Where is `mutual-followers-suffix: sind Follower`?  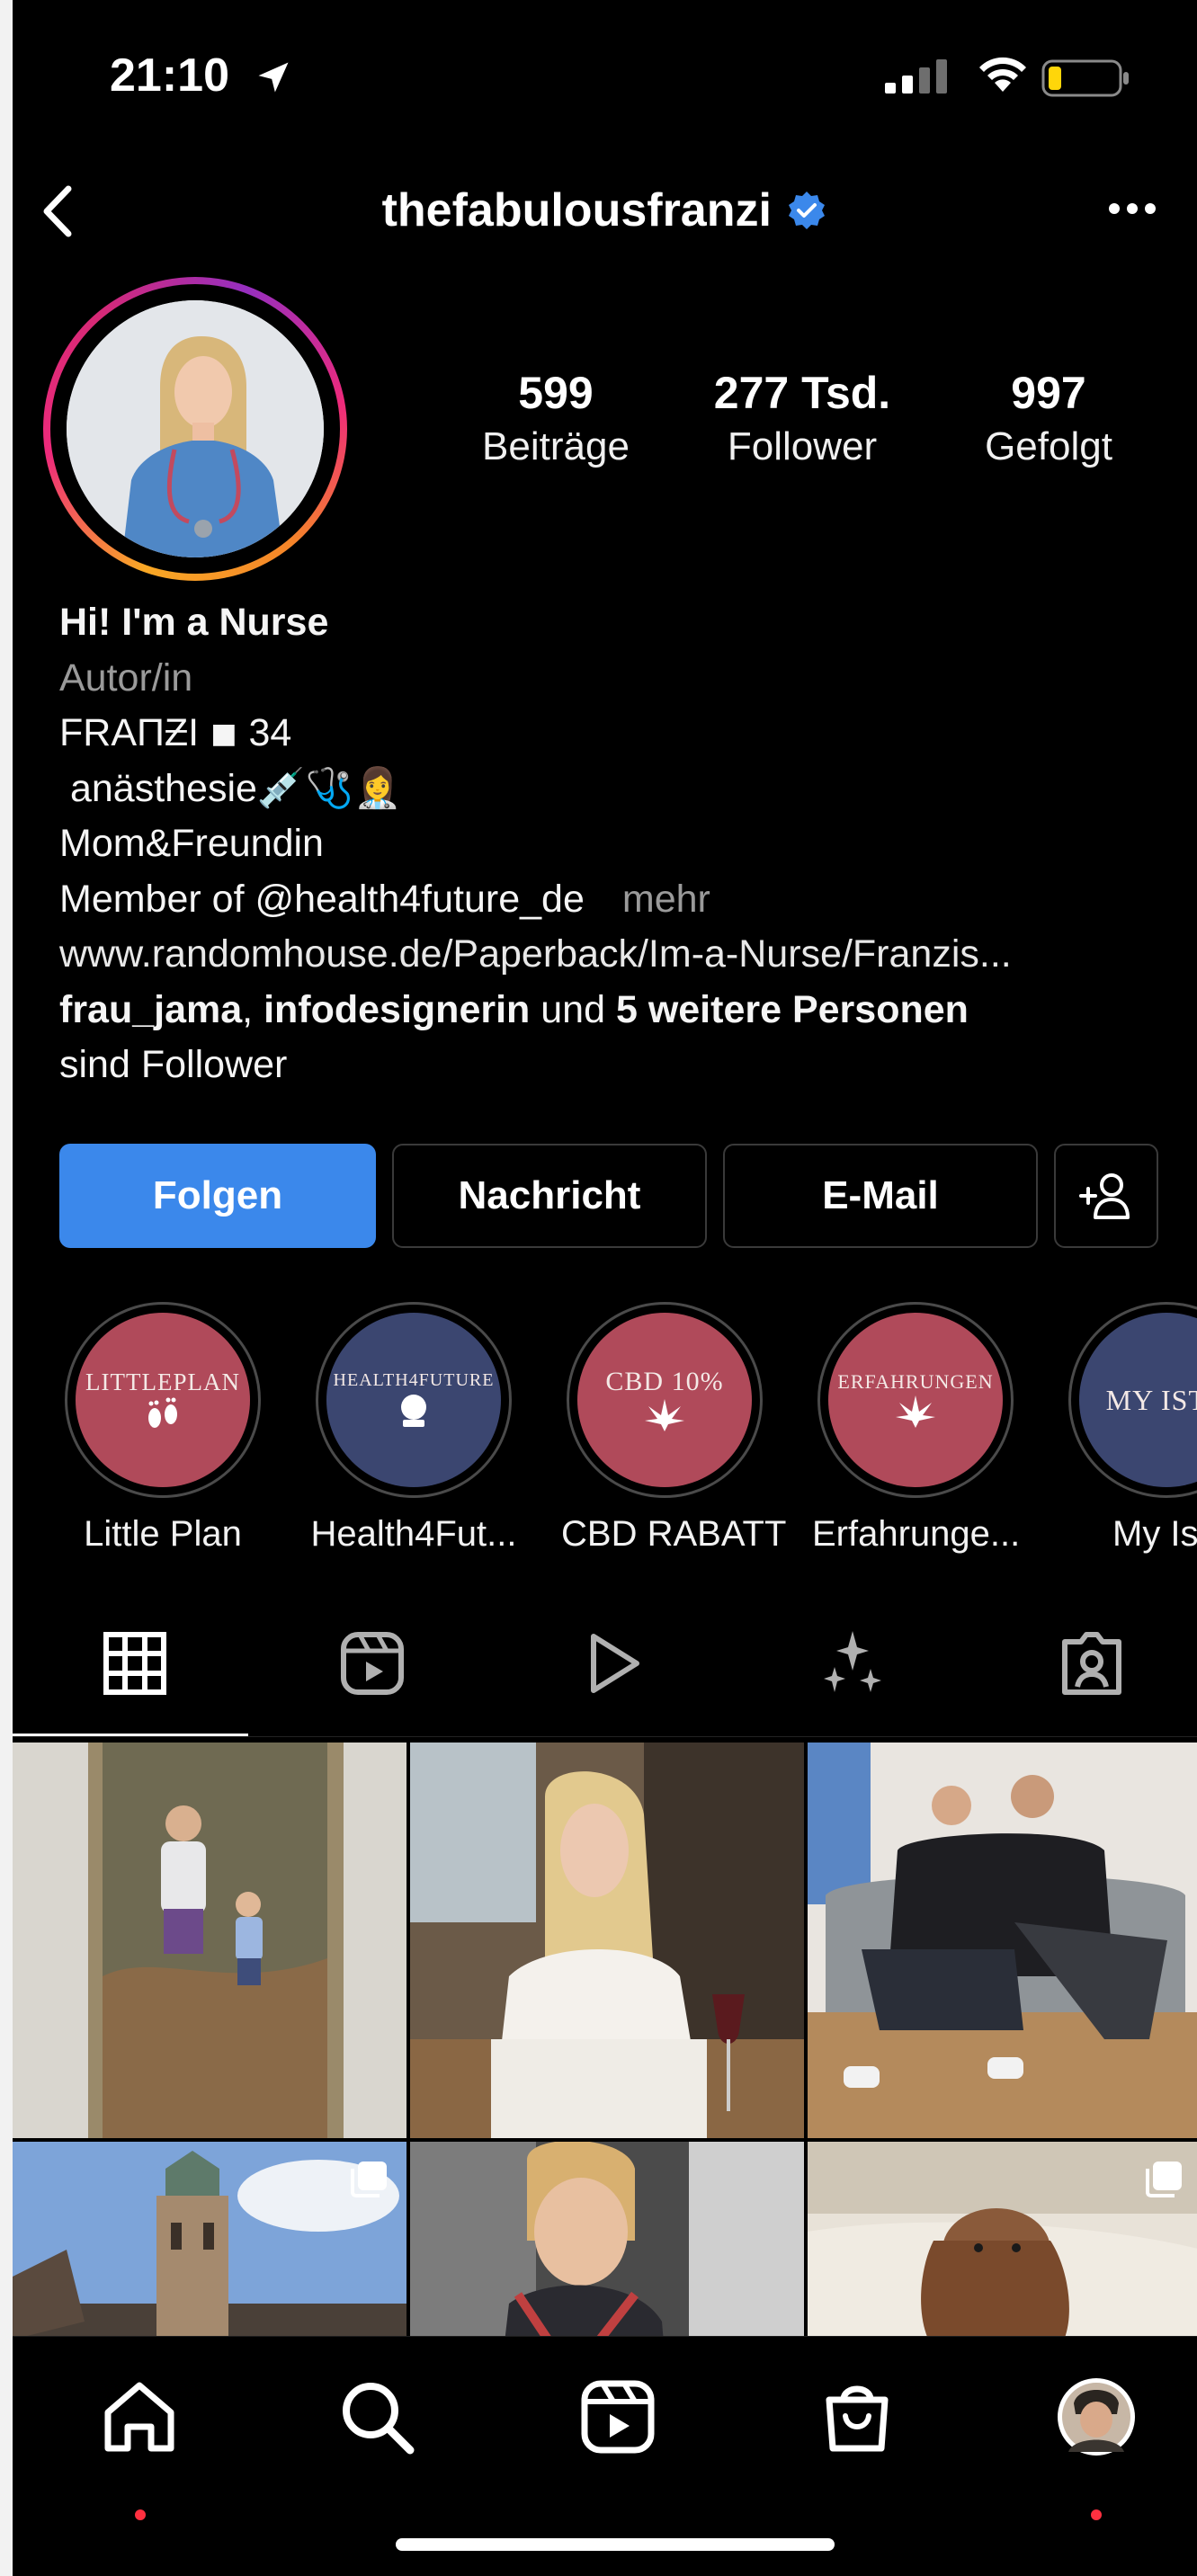
mutual-followers-suffix: sind Follower is located at coordinates (174, 1064).